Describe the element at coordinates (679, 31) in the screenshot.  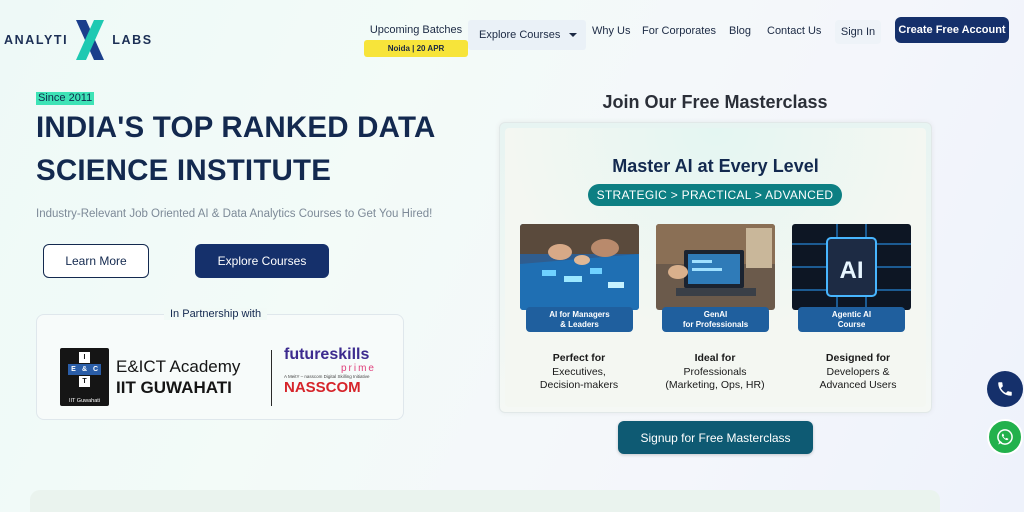
I see `nav-for-corporates: For Corporates` at that location.